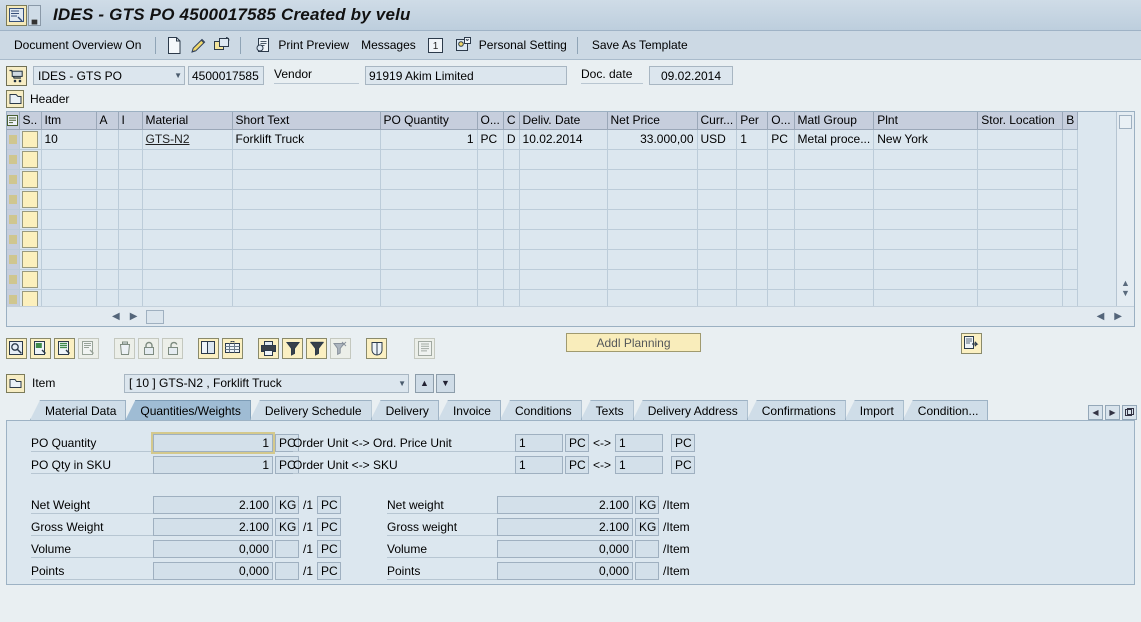  I want to click on volume-unit, so click(287, 549).